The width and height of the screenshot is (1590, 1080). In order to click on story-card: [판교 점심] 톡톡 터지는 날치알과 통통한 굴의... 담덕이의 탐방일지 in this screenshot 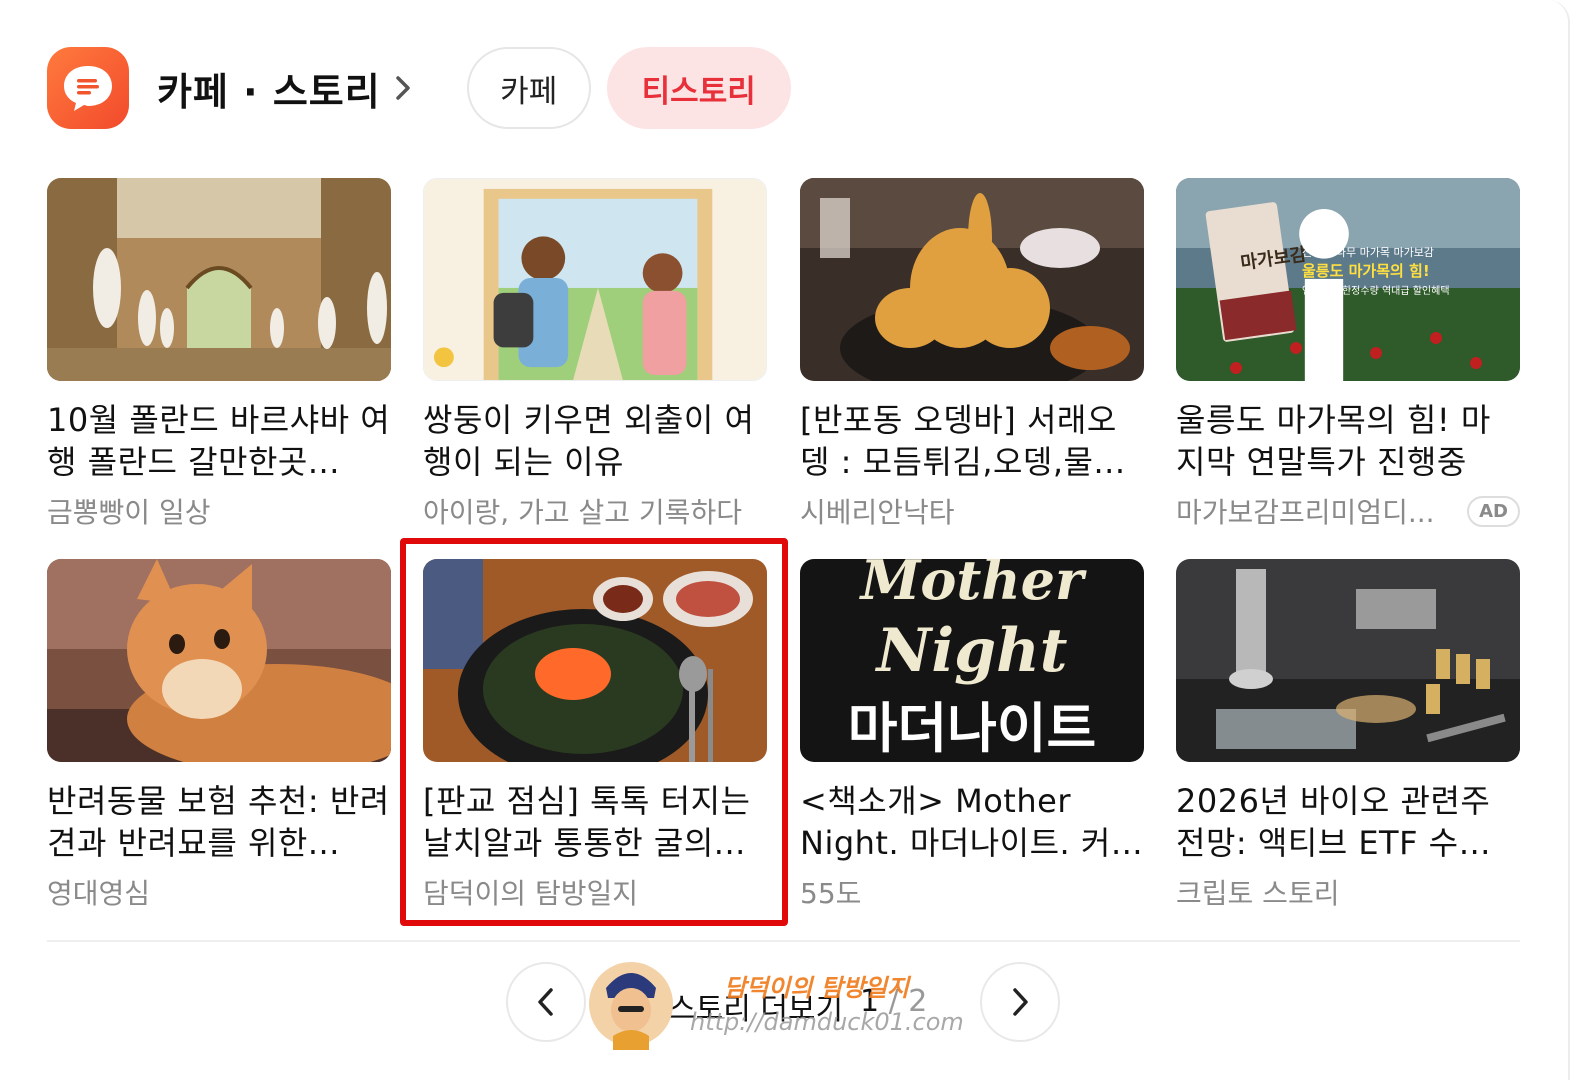, I will do `click(595, 735)`.